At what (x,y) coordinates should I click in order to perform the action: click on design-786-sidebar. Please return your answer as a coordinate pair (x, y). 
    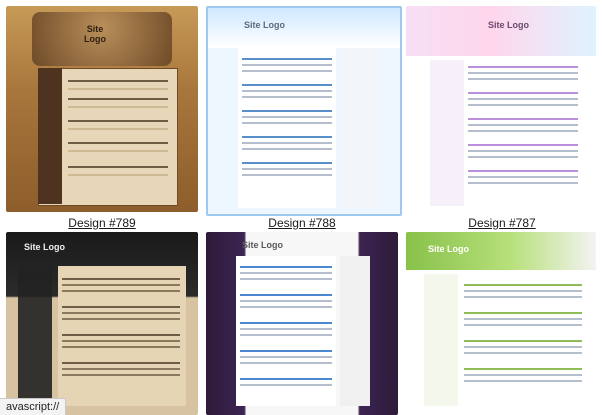
    Looking at the image, I should click on (35, 336).